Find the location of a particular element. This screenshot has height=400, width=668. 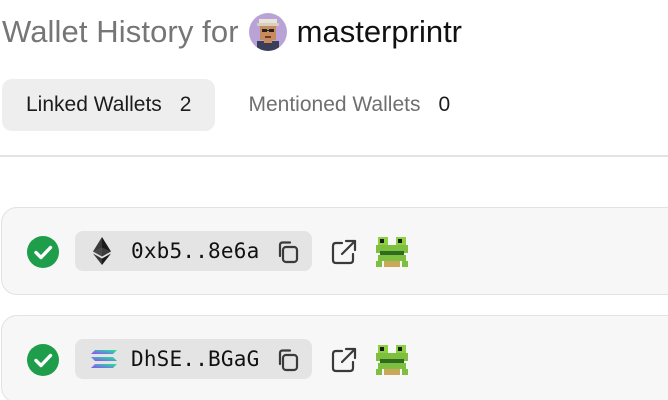

tab-mentioned-wallets-count: 0 is located at coordinates (444, 104).